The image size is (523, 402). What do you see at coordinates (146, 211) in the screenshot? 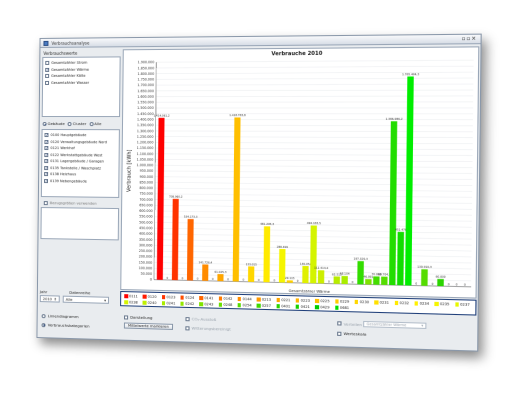
I see `y-tick-label: 600.000` at bounding box center [146, 211].